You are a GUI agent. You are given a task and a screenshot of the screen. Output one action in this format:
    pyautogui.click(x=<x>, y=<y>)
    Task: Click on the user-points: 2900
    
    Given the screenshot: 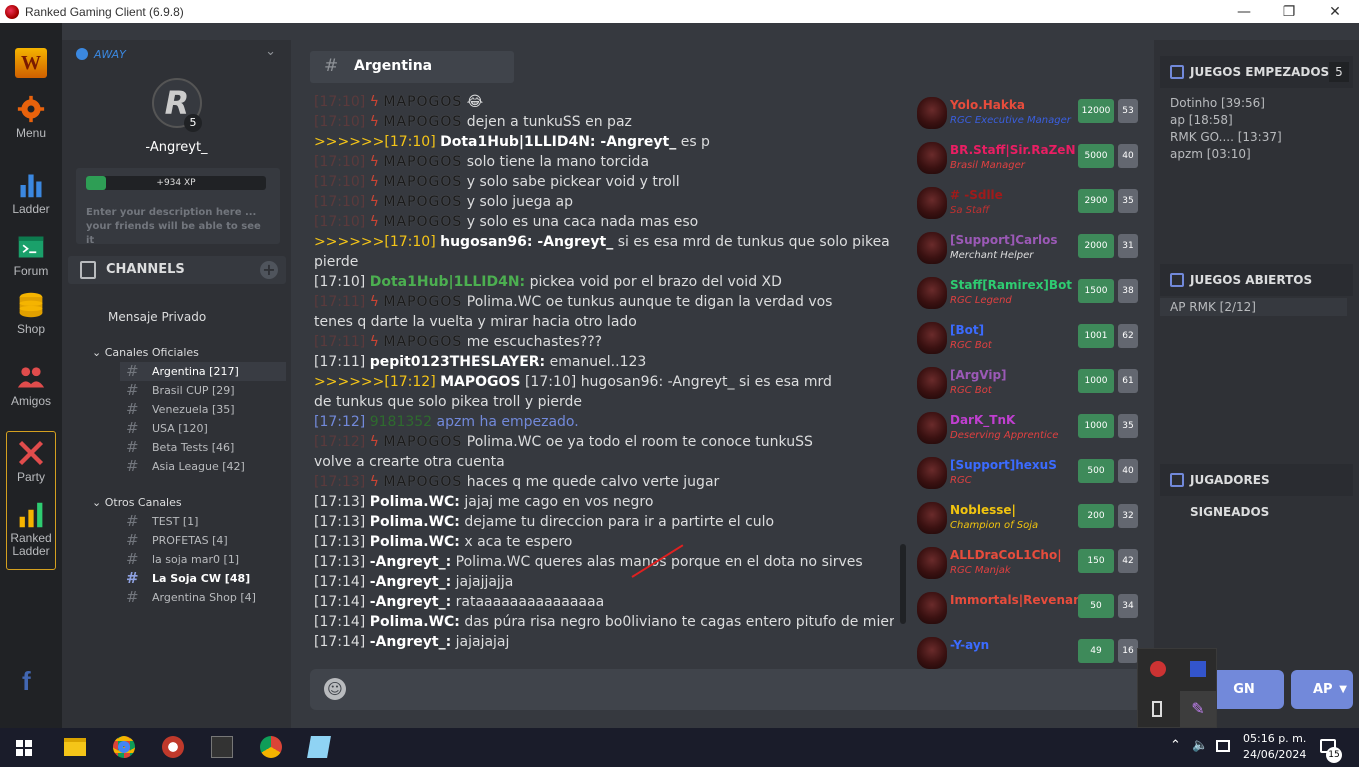 What is the action you would take?
    pyautogui.click(x=1096, y=201)
    